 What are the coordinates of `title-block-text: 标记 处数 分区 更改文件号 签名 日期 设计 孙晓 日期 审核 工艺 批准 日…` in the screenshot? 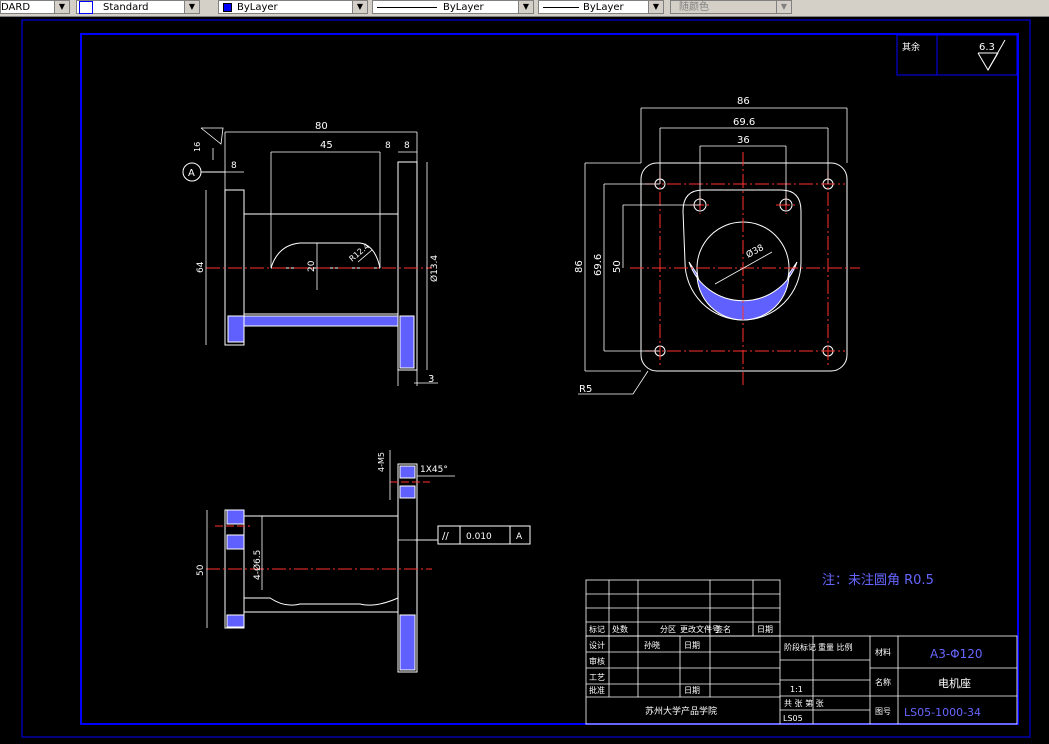 It's located at (740, 673).